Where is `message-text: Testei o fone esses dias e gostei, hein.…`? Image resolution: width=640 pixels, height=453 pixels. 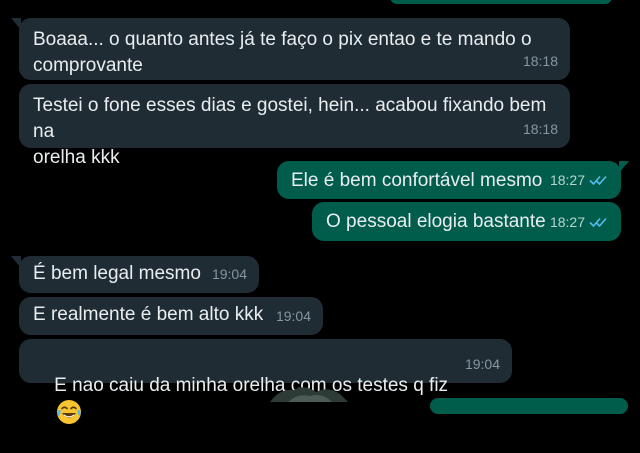 message-text: Testei o fone esses dias e gostei, hein.… is located at coordinates (290, 131).